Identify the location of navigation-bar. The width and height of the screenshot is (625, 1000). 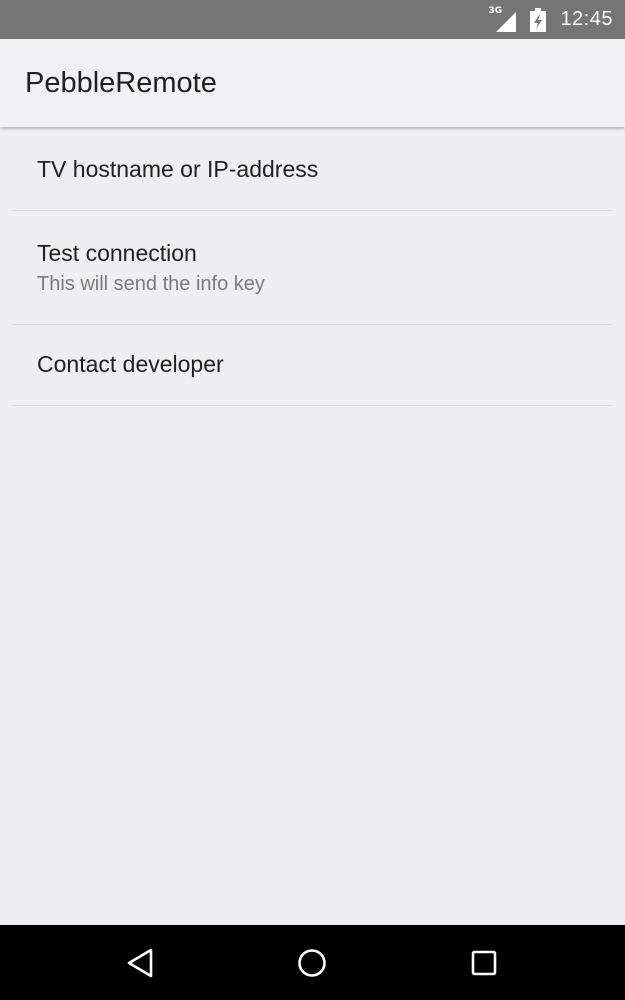
(312, 962).